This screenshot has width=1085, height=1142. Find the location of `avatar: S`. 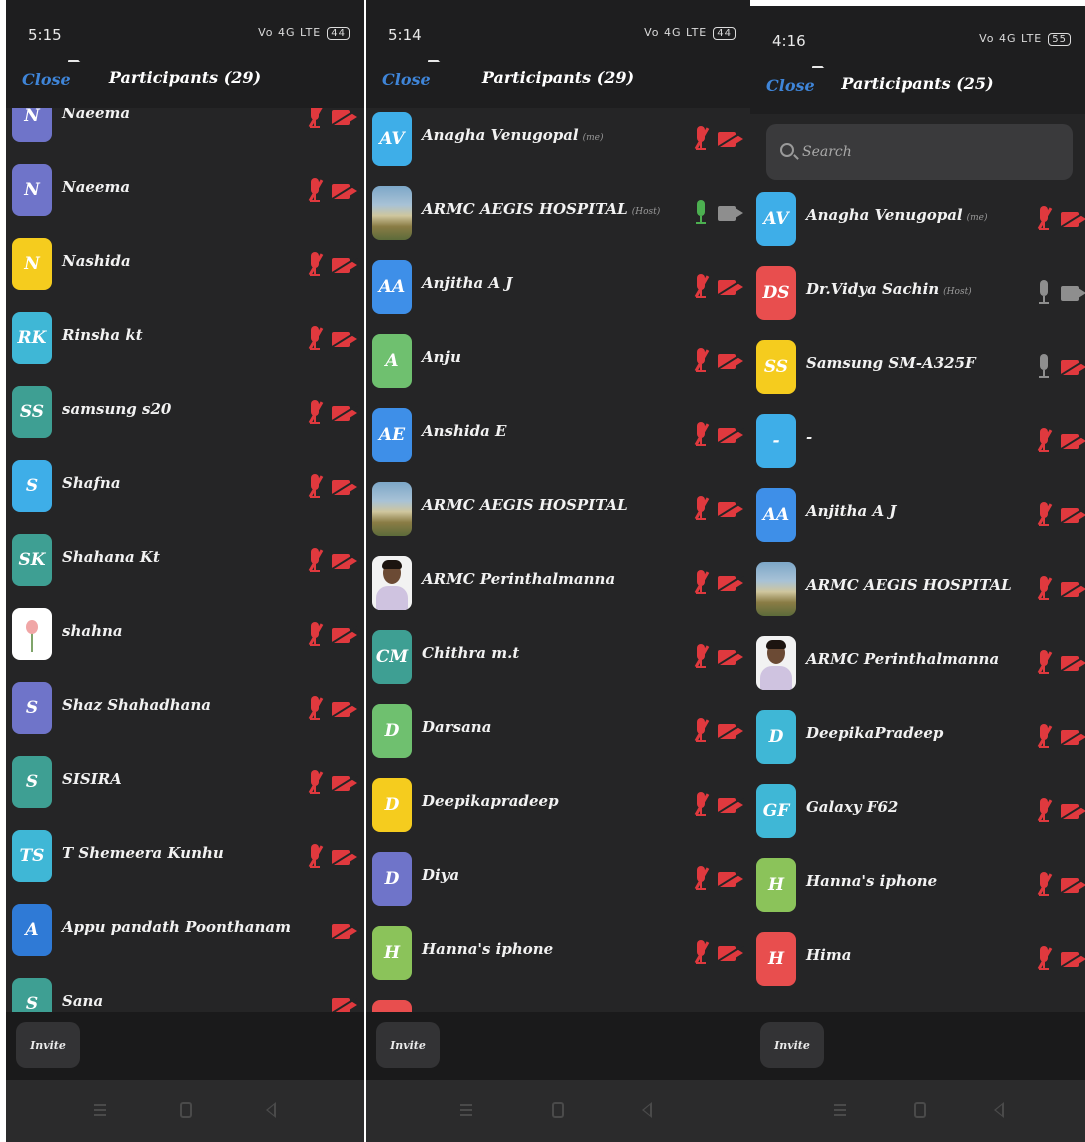

avatar: S is located at coordinates (32, 995).